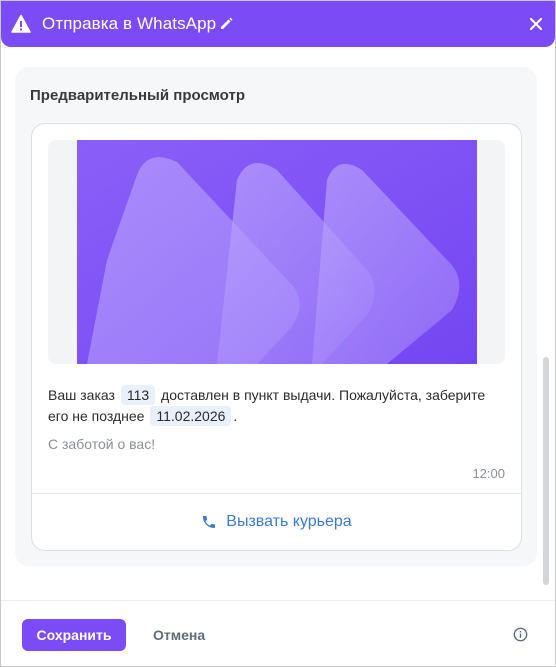 The height and width of the screenshot is (667, 556). What do you see at coordinates (226, 23) in the screenshot?
I see `pencil-icon` at bounding box center [226, 23].